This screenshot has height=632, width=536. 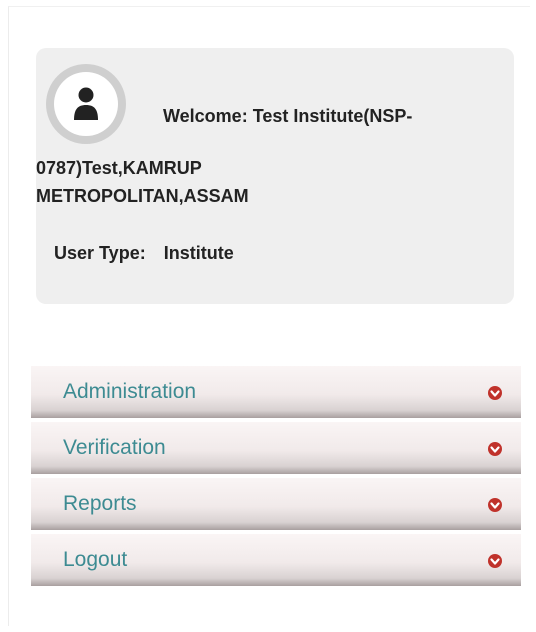 What do you see at coordinates (276, 504) in the screenshot?
I see `menu-item-reports: Reports` at bounding box center [276, 504].